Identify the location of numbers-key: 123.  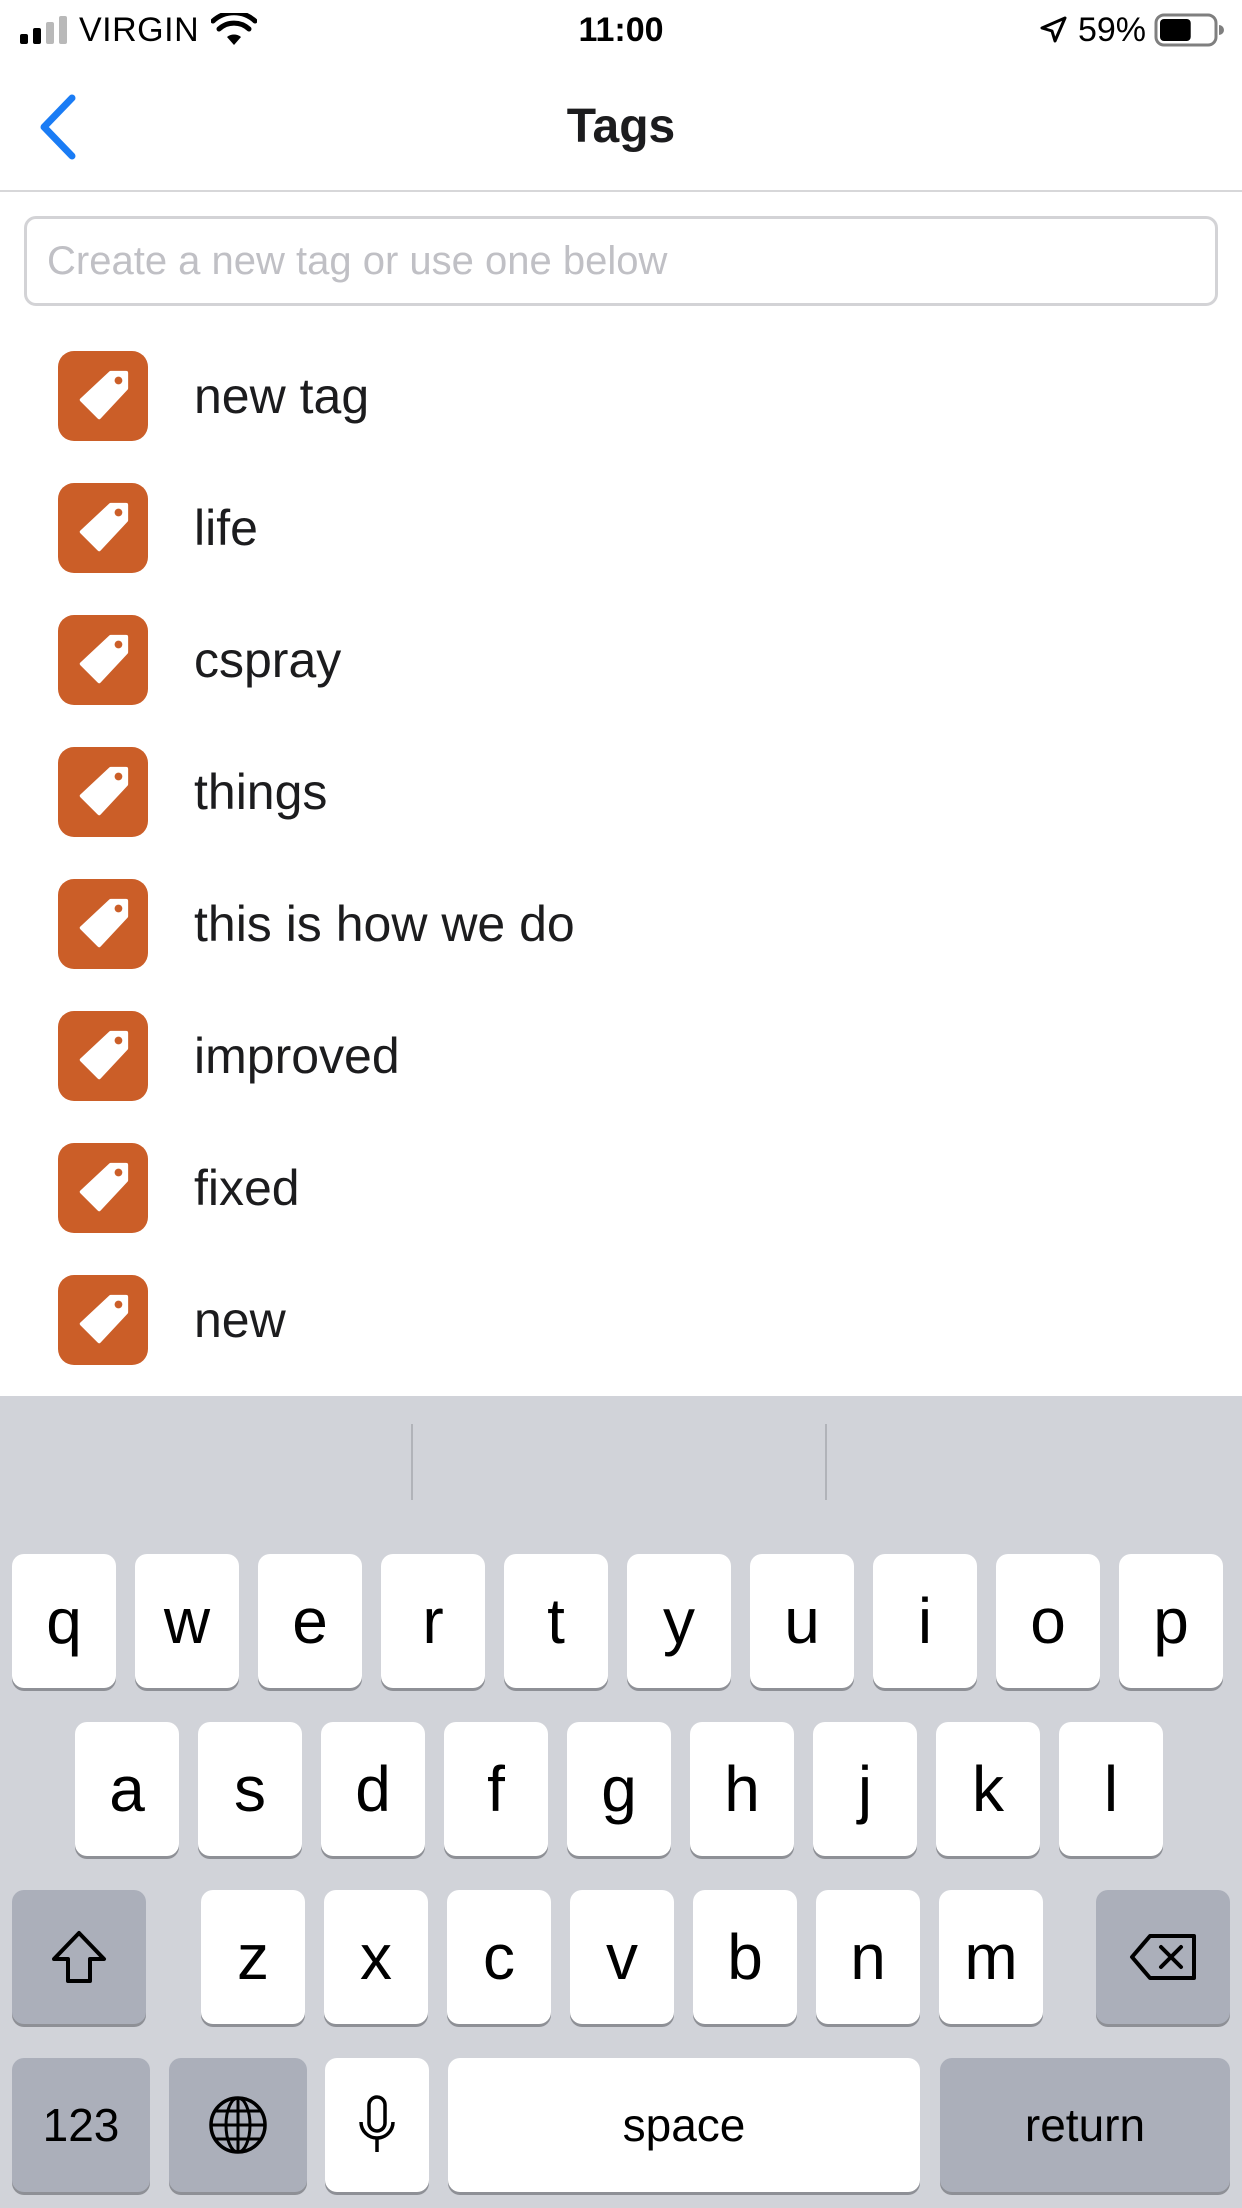
(81, 2125).